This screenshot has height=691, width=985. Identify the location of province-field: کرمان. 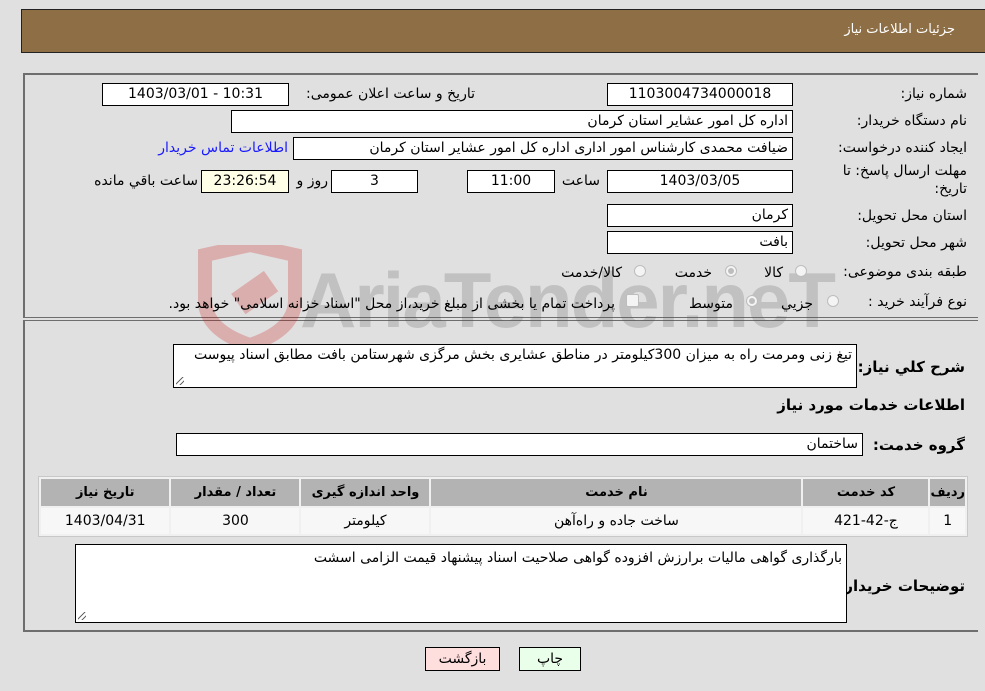
(700, 215).